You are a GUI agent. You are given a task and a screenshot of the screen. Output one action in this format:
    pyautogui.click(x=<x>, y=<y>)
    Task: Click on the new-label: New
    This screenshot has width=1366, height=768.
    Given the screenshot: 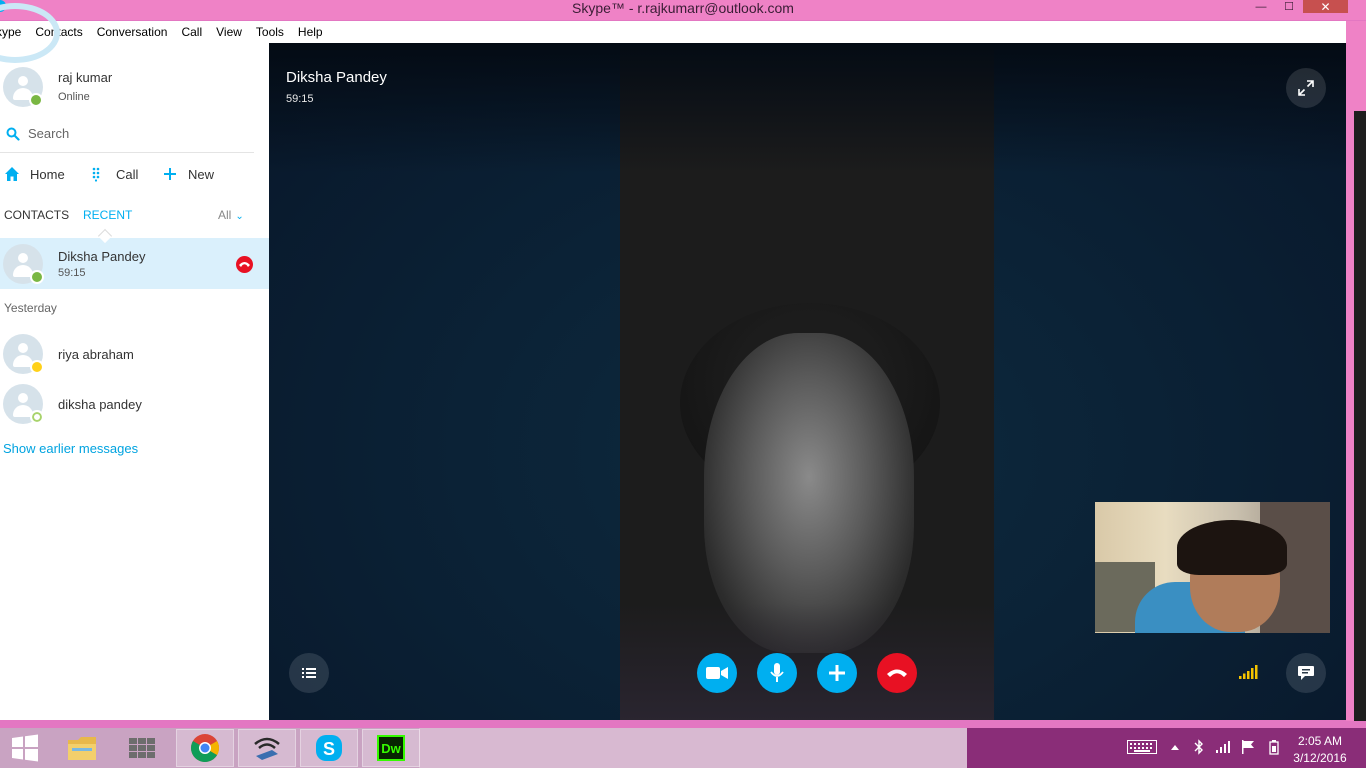 What is the action you would take?
    pyautogui.click(x=201, y=174)
    